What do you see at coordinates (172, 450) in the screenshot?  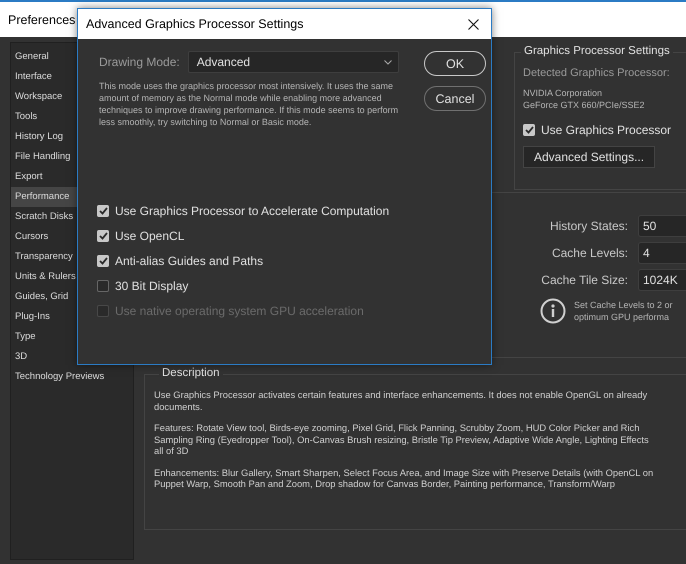 I see `description-text: all of 3D` at bounding box center [172, 450].